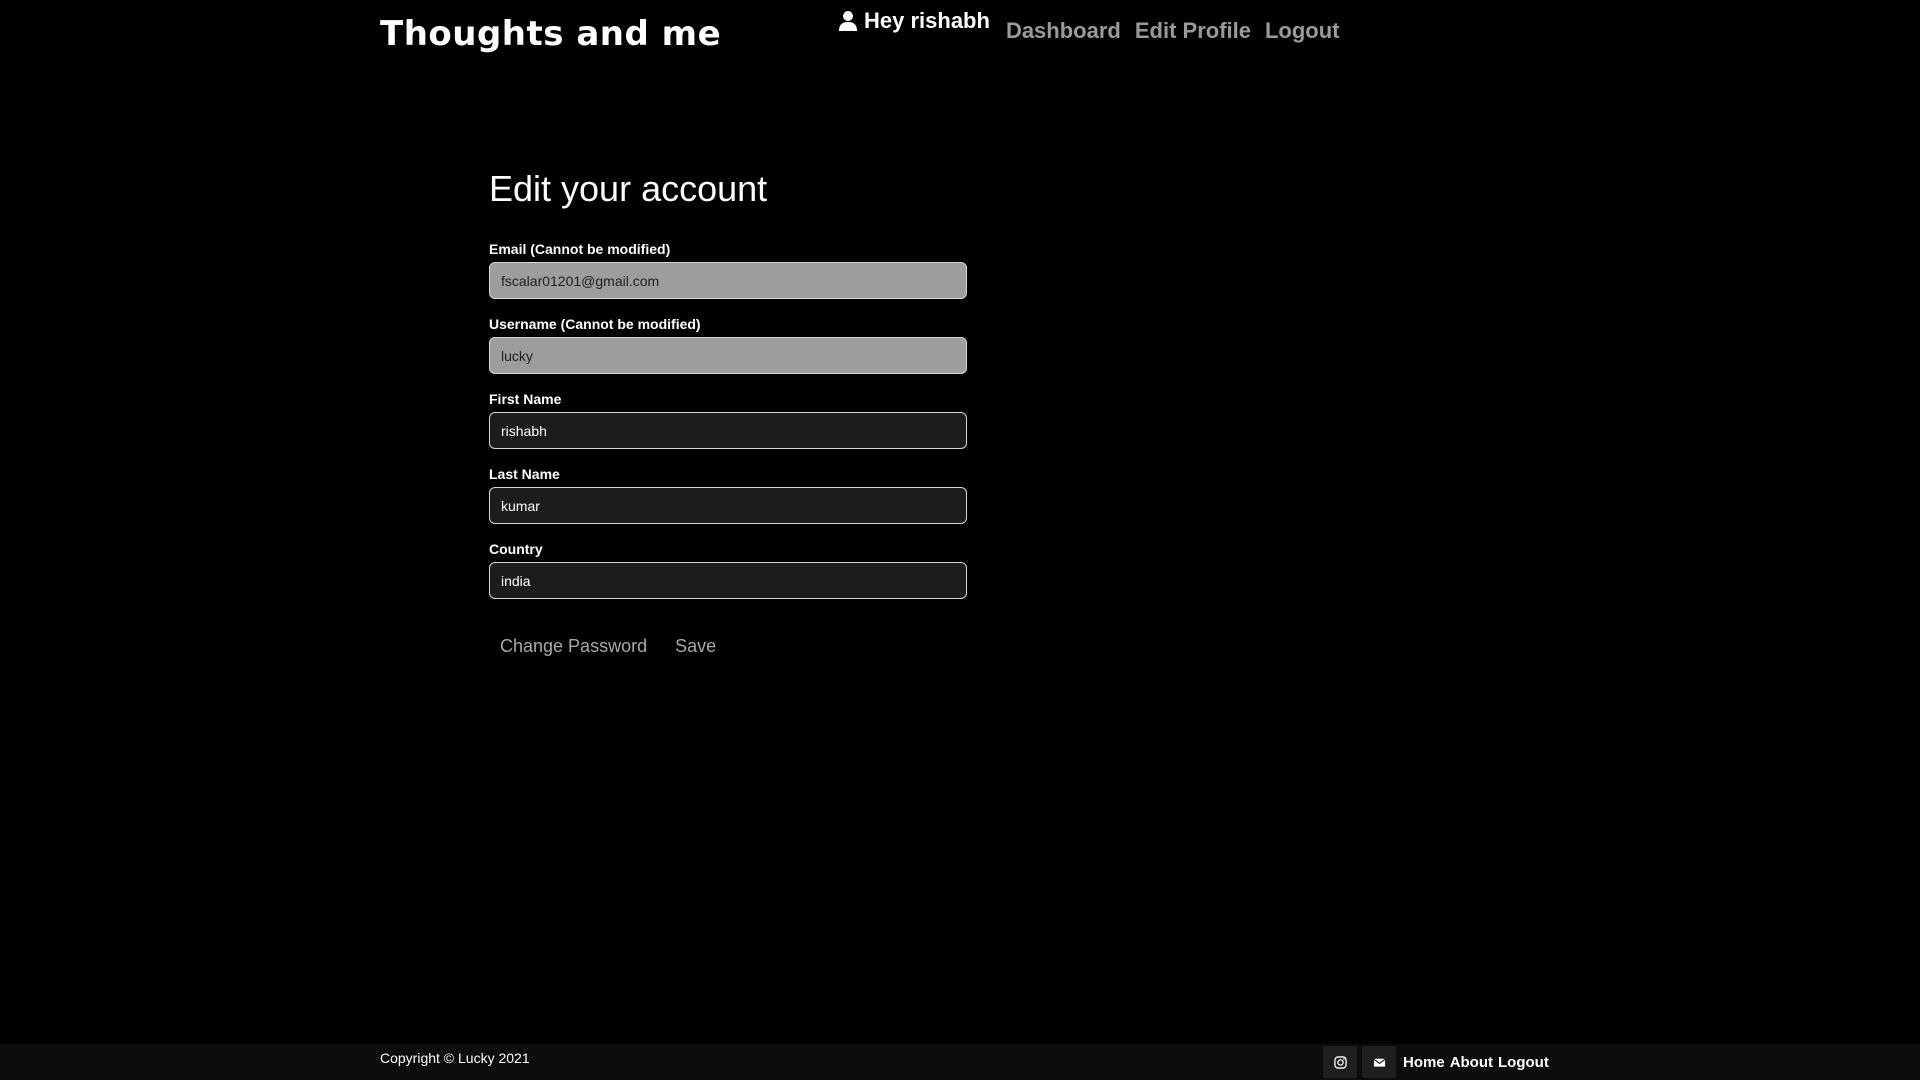 The width and height of the screenshot is (1920, 1080). What do you see at coordinates (550, 34) in the screenshot?
I see `site-logo: Thoughts and me` at bounding box center [550, 34].